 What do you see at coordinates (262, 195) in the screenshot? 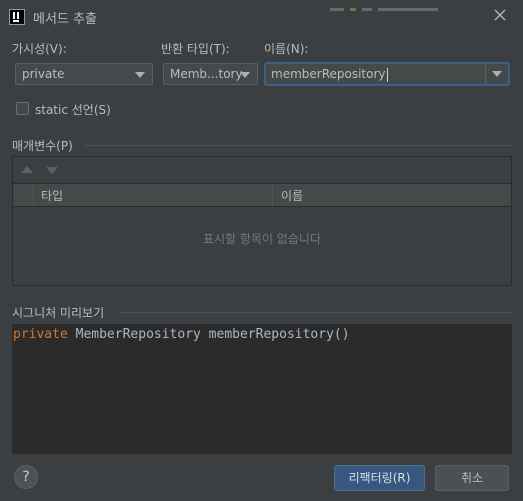
I see `parameters-table-header: 타입 이름` at bounding box center [262, 195].